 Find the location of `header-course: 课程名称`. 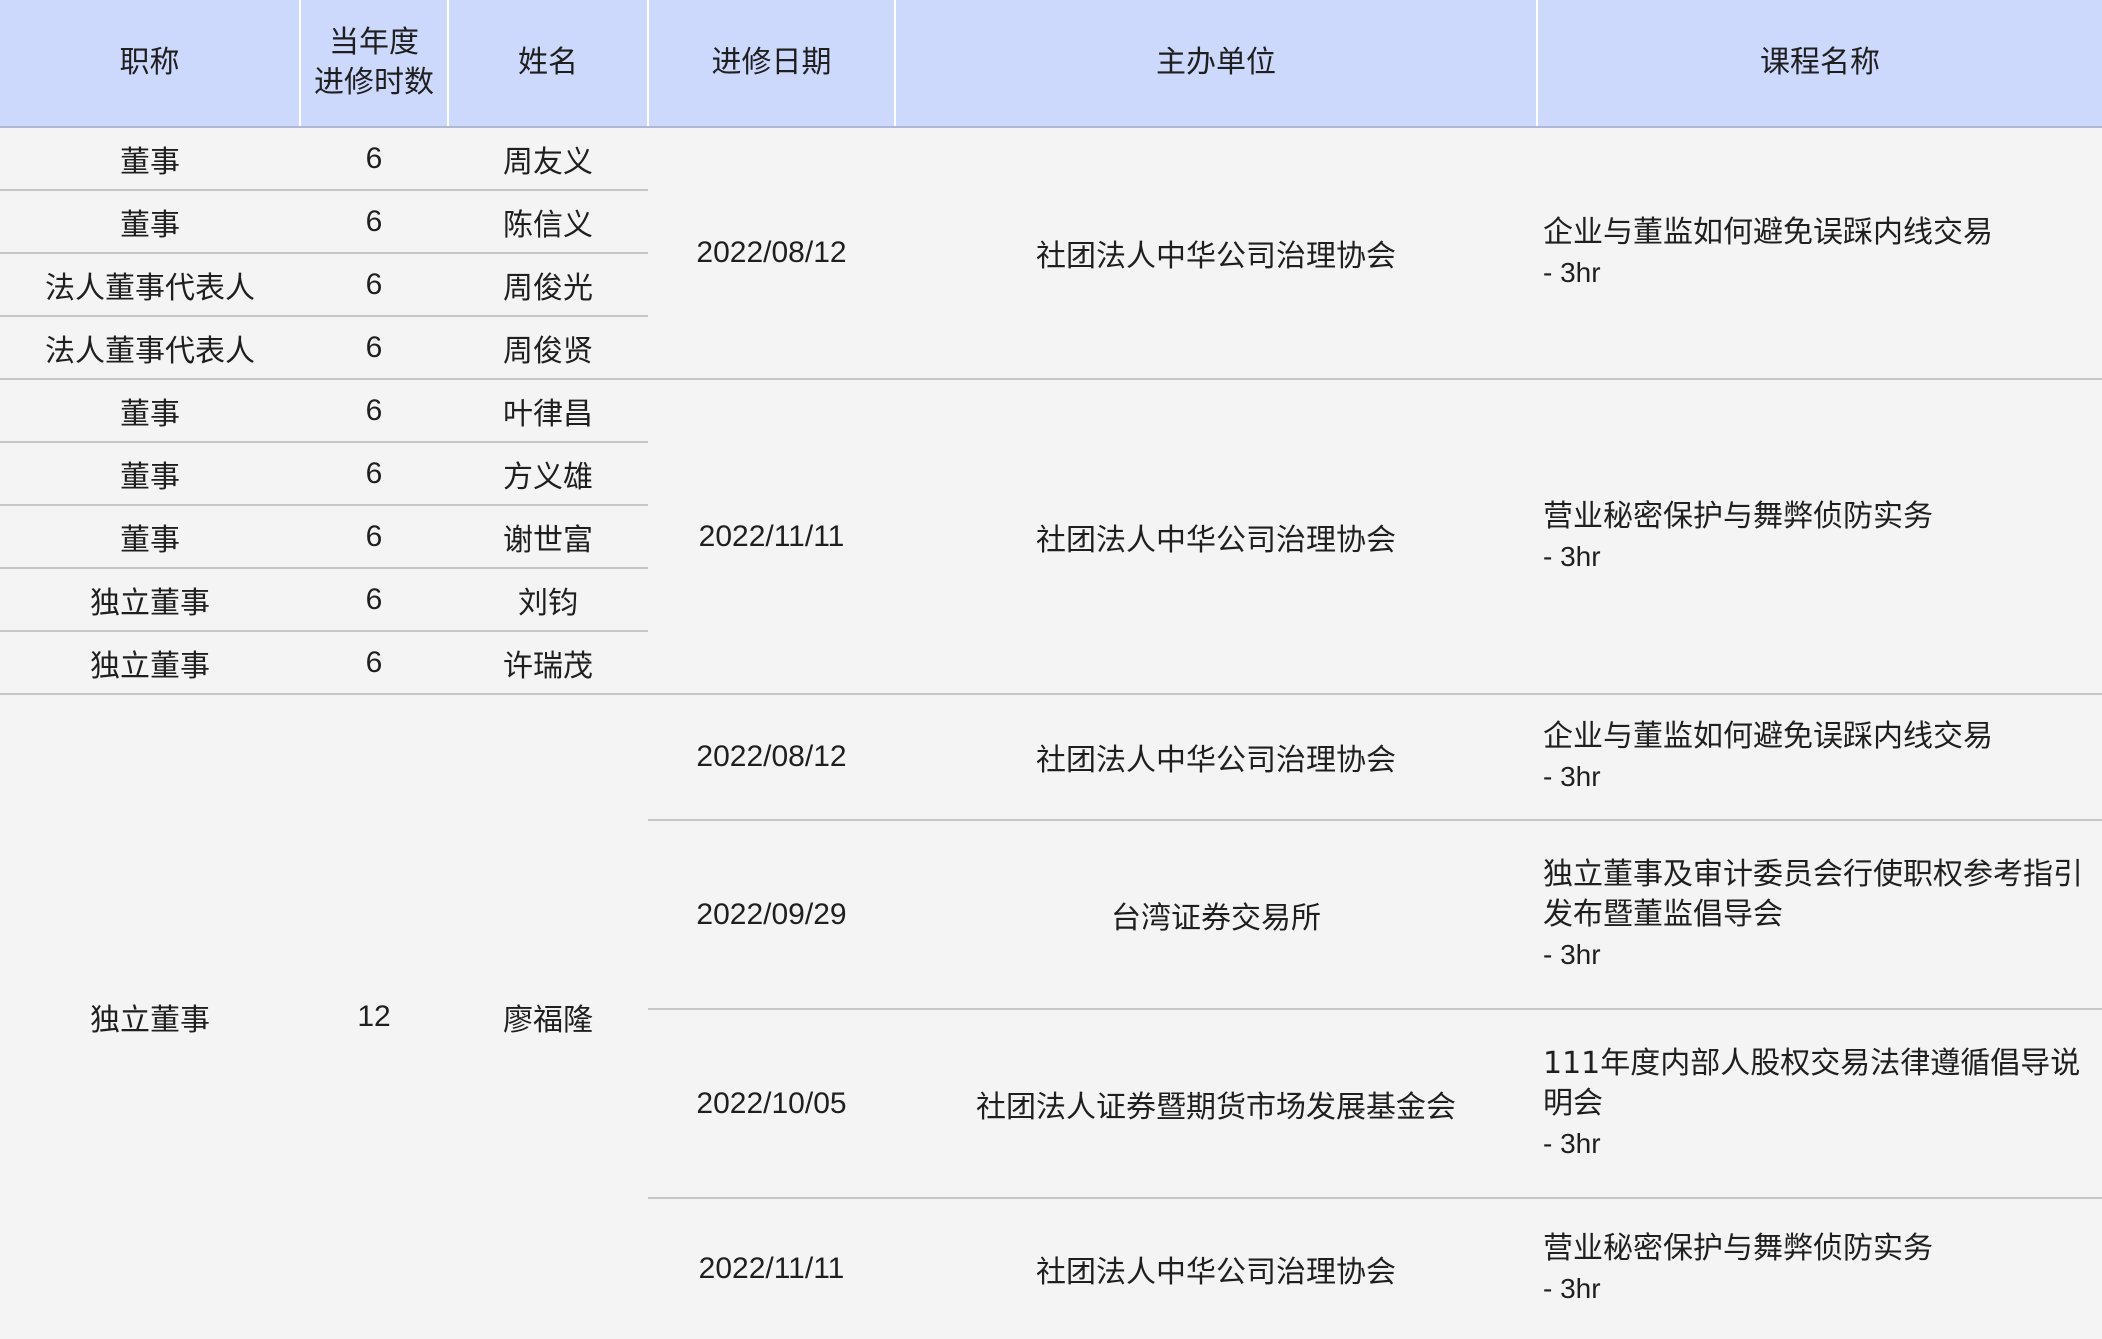

header-course: 课程名称 is located at coordinates (1819, 64).